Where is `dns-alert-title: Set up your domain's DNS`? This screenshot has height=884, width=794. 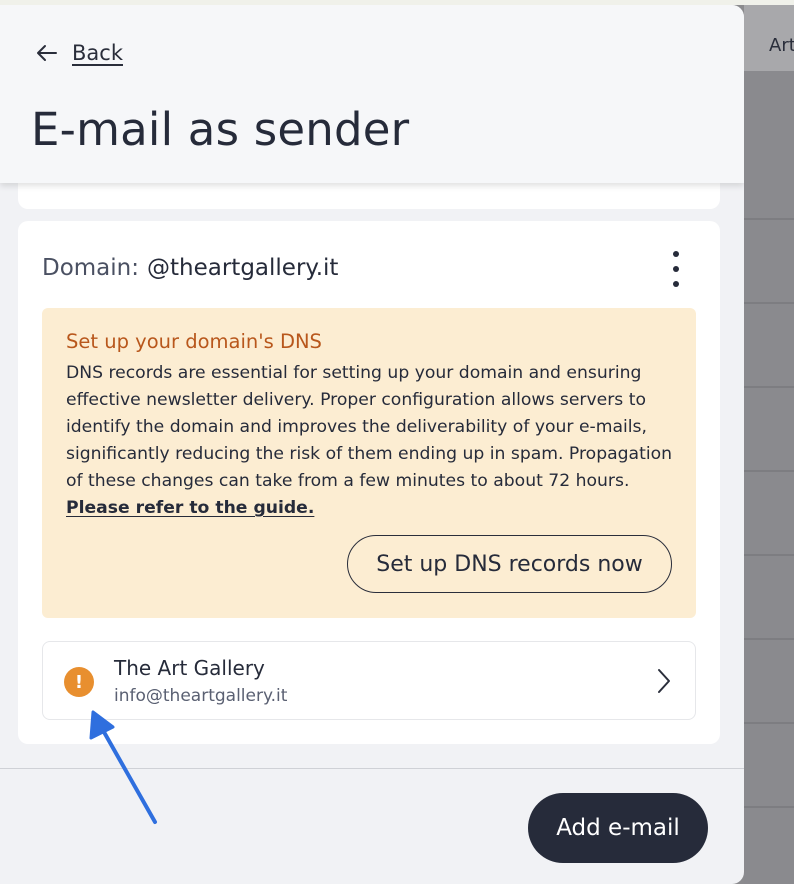
dns-alert-title: Set up your domain's DNS is located at coordinates (194, 341).